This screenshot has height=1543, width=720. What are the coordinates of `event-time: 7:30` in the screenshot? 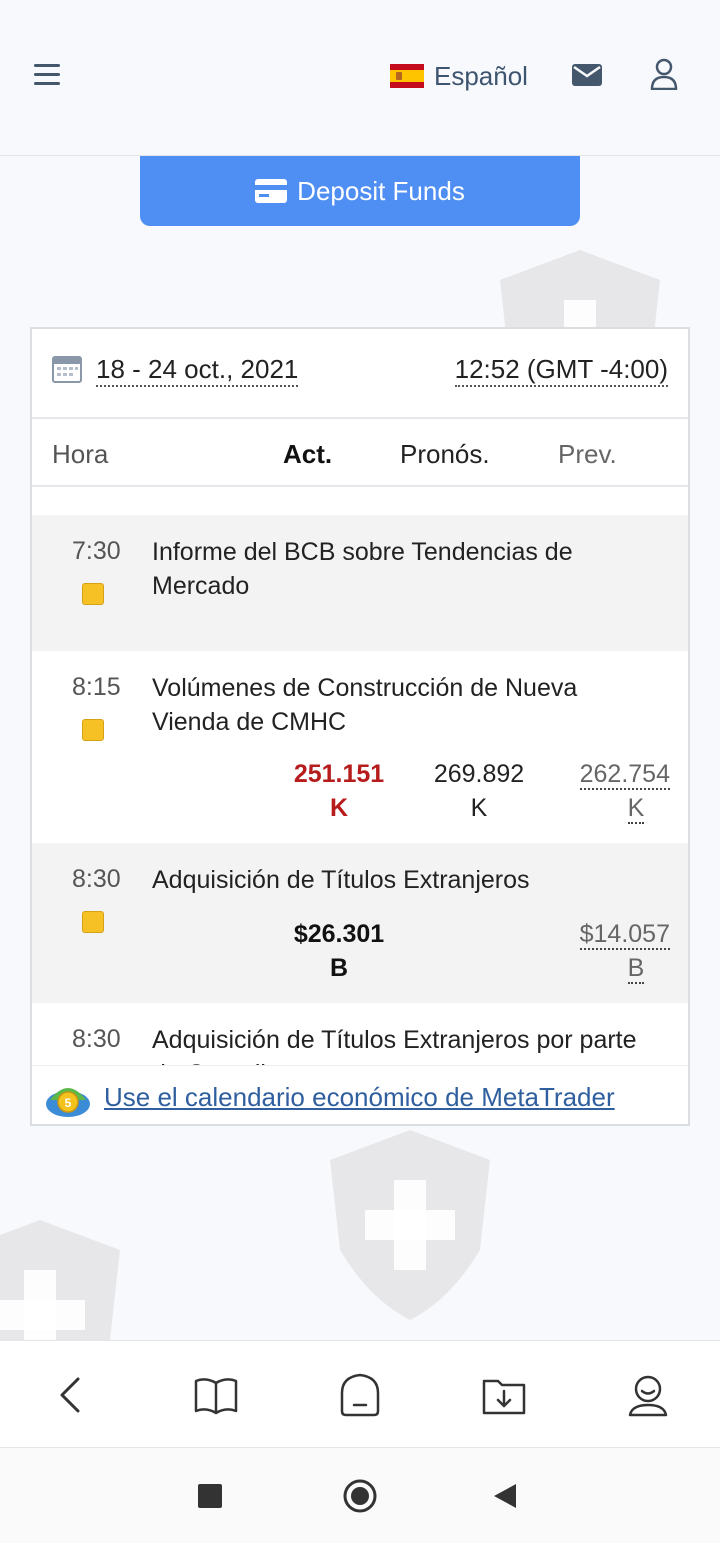 It's located at (96, 551).